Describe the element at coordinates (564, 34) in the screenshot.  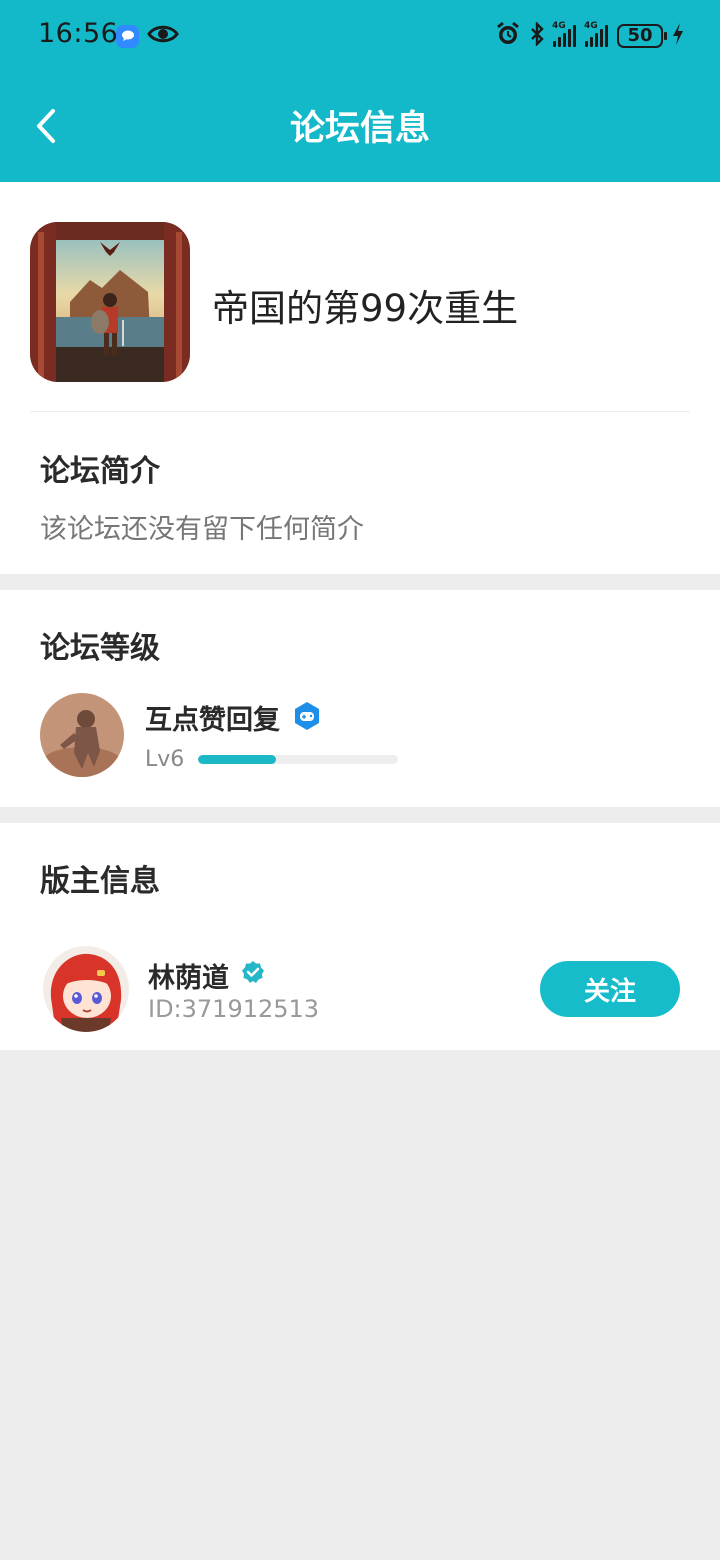
I see `signal-strength-icon-1: 4G` at that location.